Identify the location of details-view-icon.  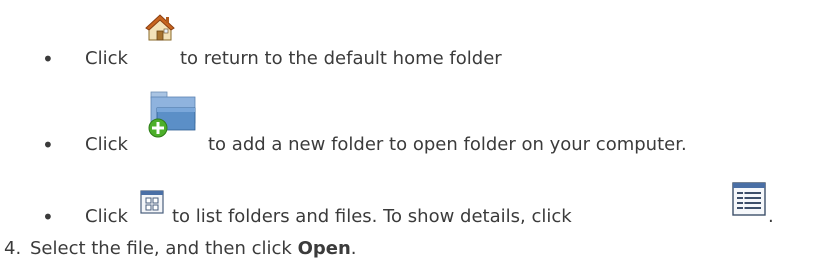
(749, 199).